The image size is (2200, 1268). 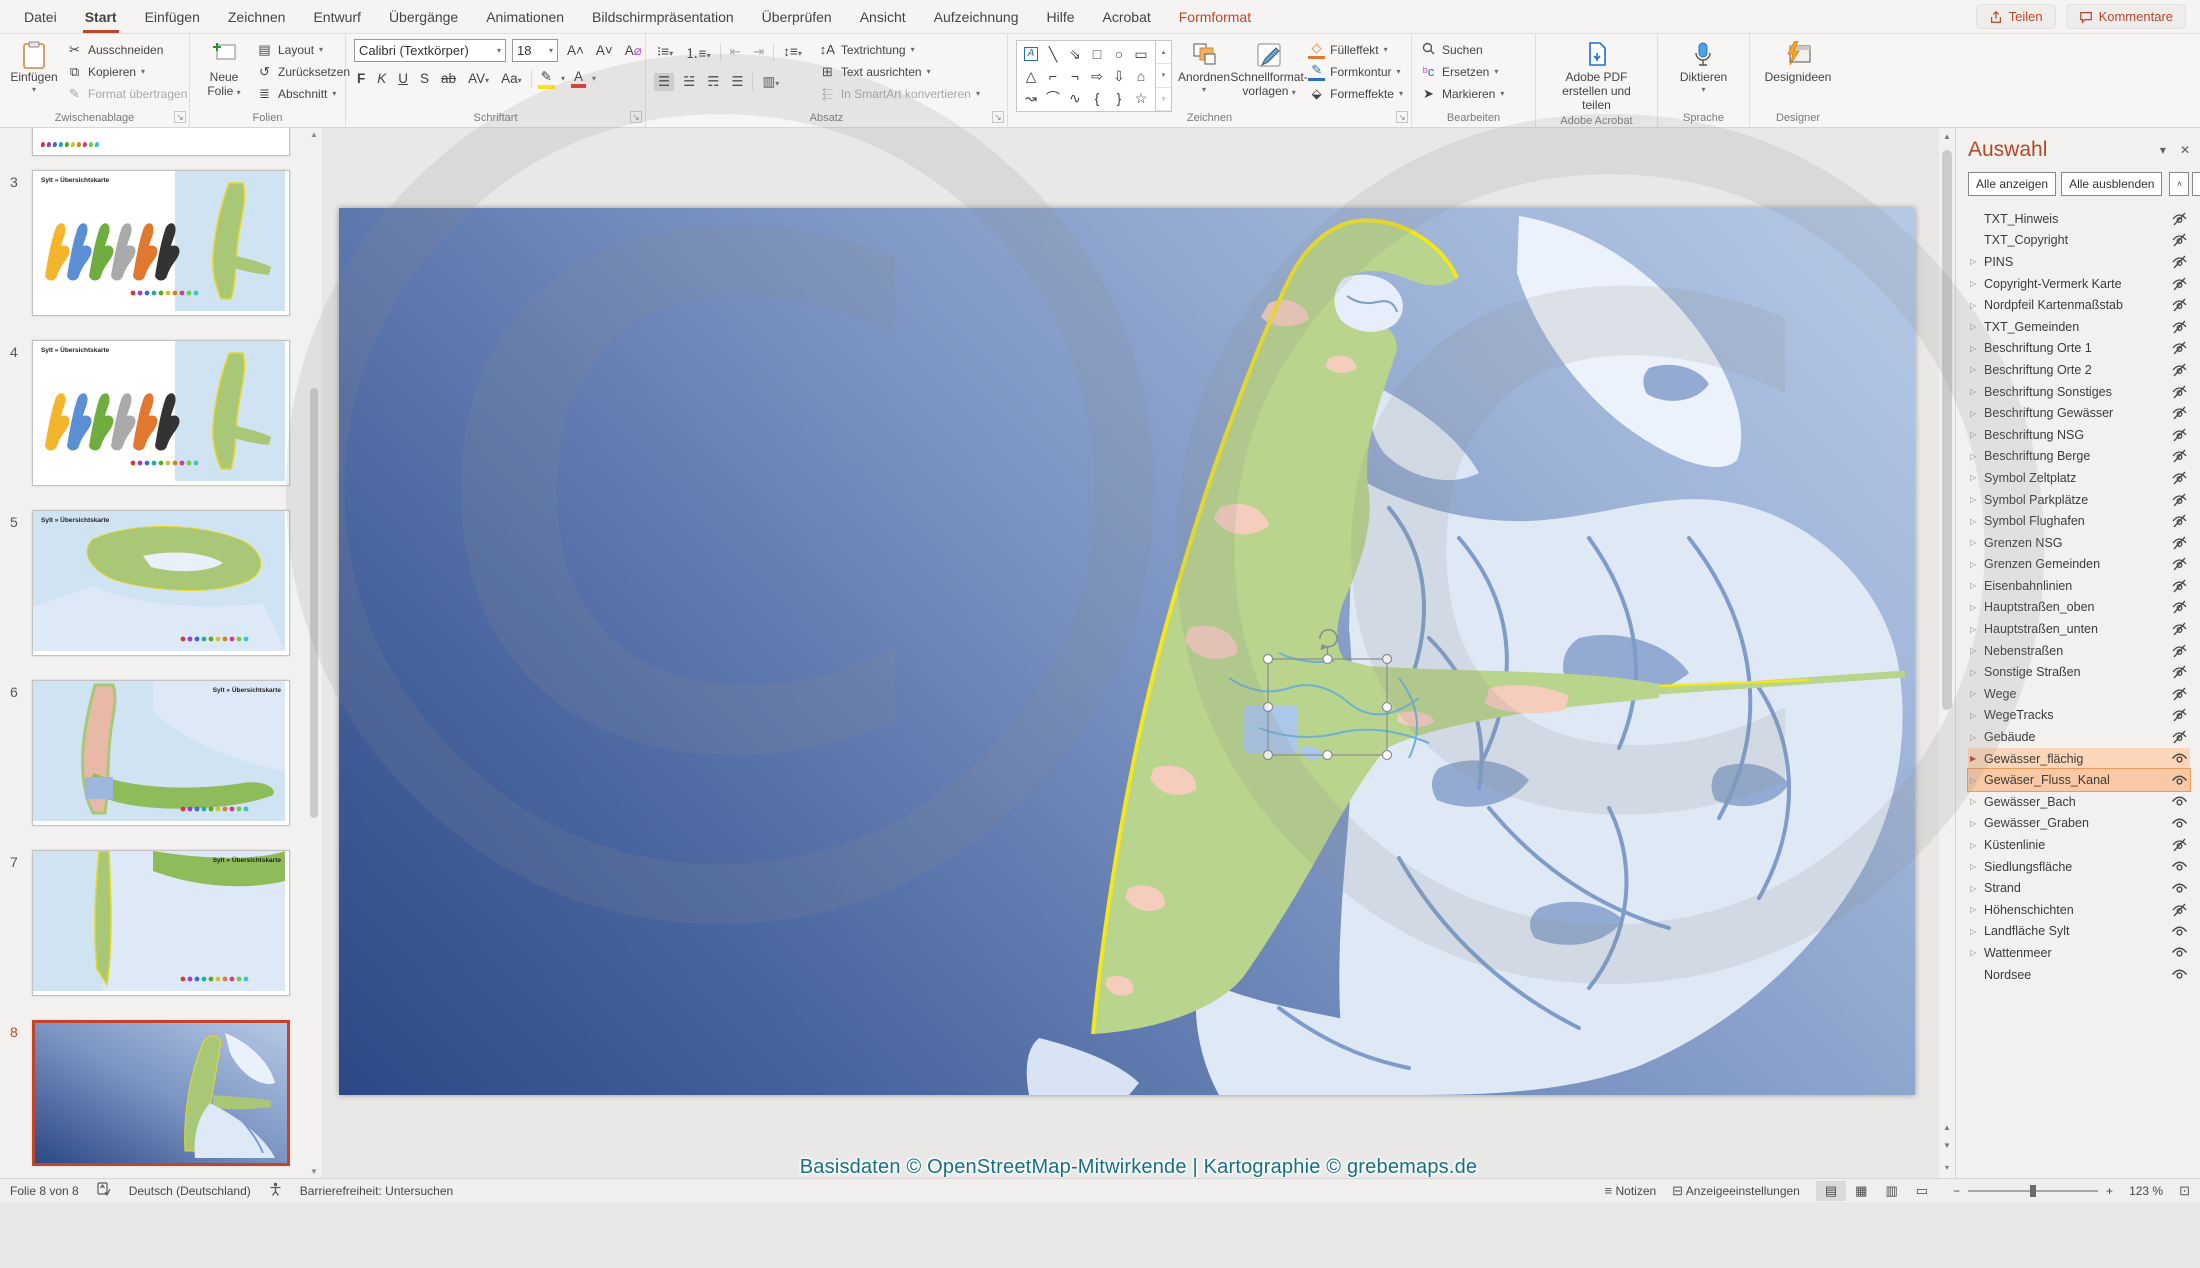 What do you see at coordinates (2079, 435) in the screenshot?
I see `layer-item-Beschriftung NSG: ▷ Beschriftung NSG` at bounding box center [2079, 435].